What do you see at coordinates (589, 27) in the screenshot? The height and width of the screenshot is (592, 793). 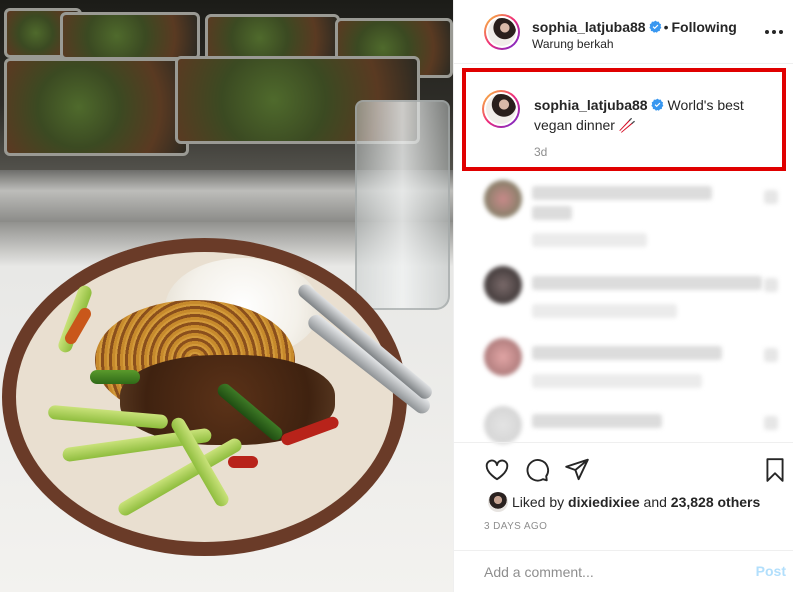 I see `username-link: sophia_latjuba88` at bounding box center [589, 27].